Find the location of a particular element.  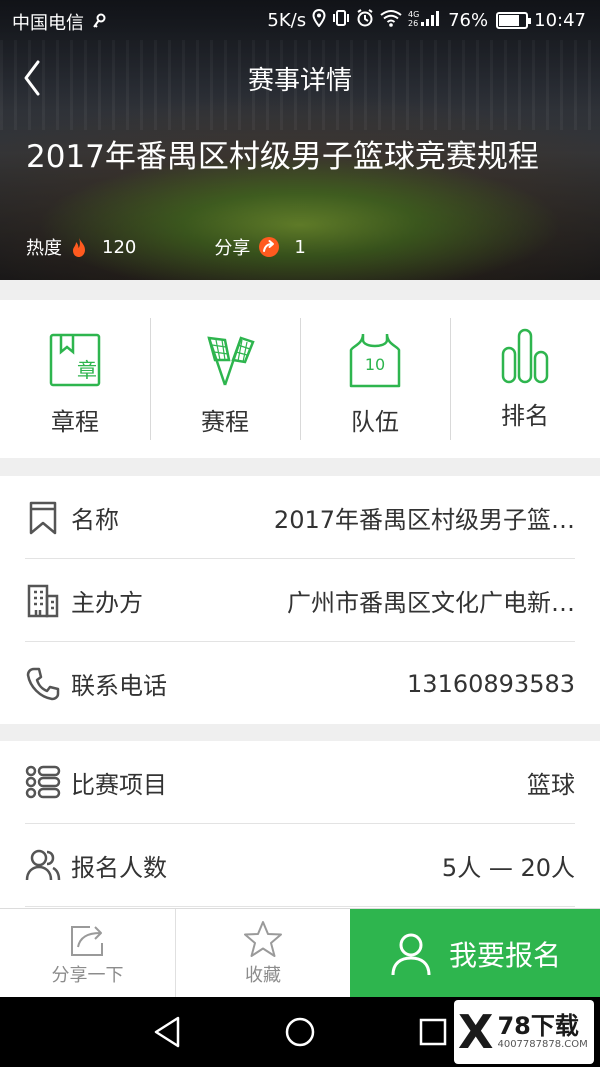

rules-bookmark-icon: 章 is located at coordinates (75, 360).